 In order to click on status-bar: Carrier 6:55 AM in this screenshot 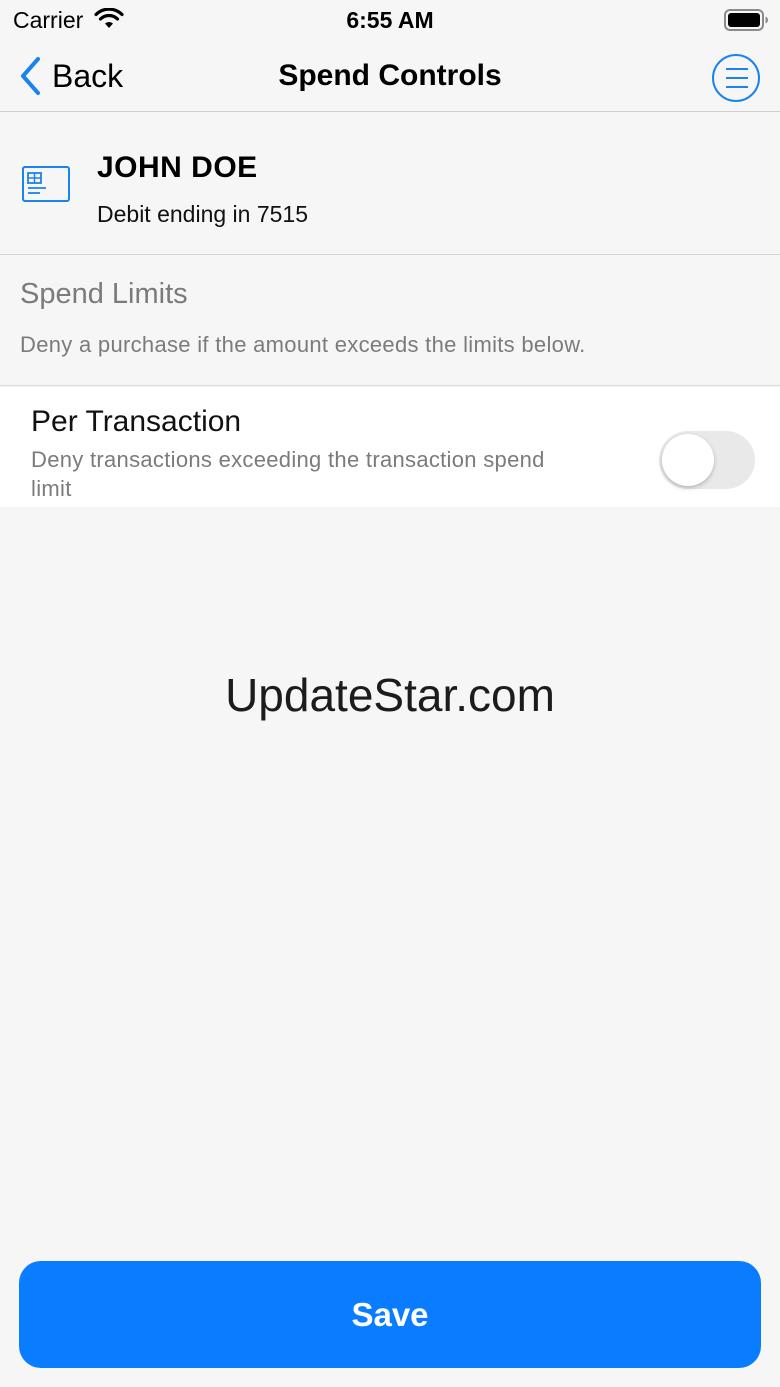, I will do `click(390, 20)`.